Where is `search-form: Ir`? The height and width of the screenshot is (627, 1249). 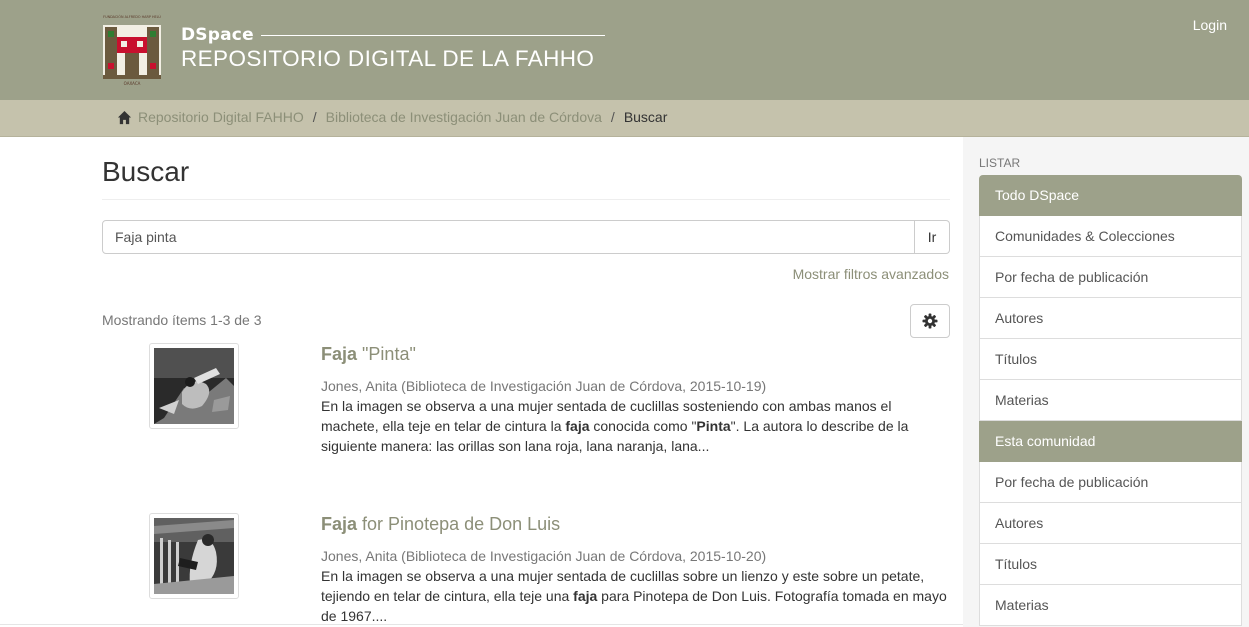
search-form: Ir is located at coordinates (526, 237).